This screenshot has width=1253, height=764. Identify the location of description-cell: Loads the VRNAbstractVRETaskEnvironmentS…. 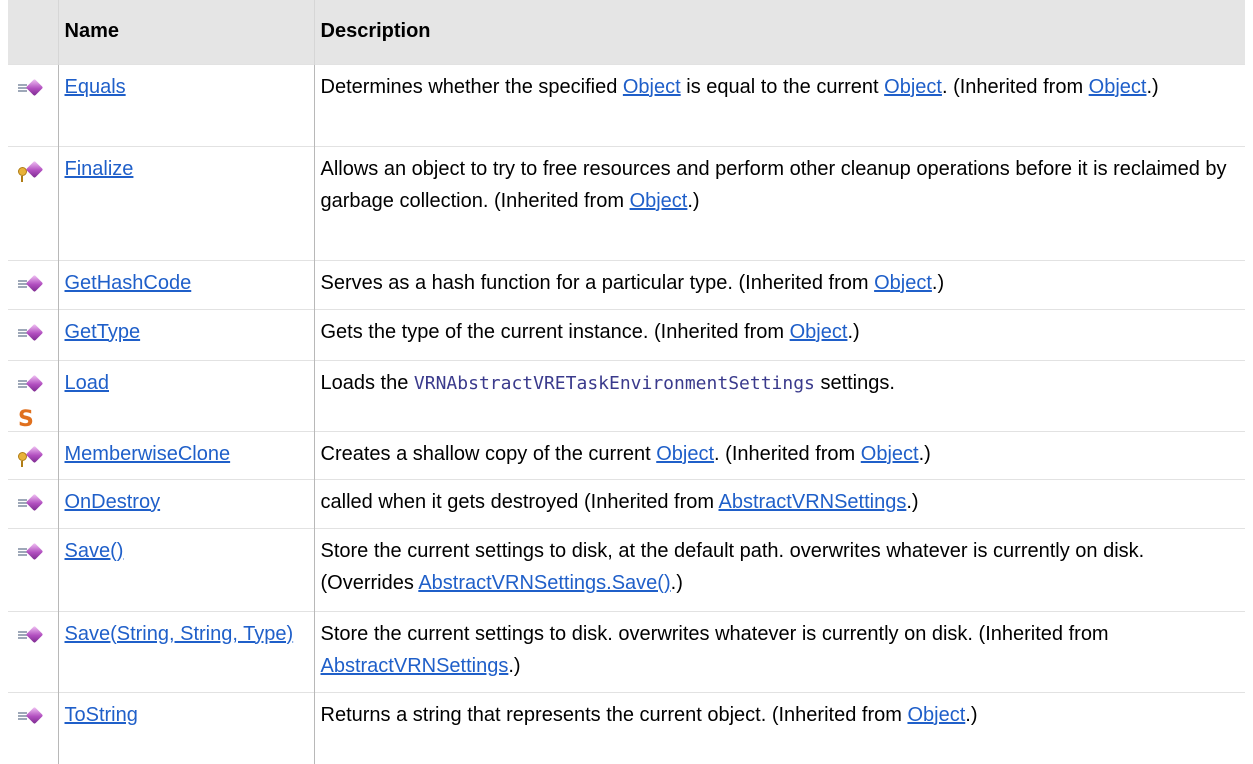
(779, 395).